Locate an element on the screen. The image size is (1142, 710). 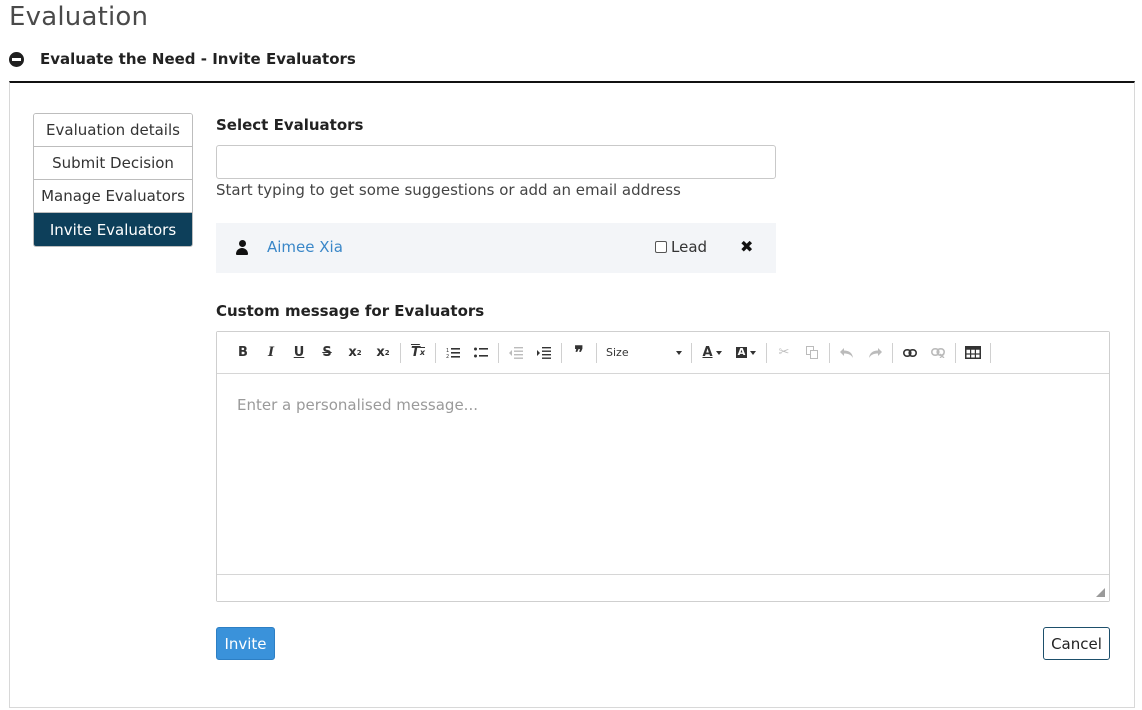
italic-icon: I is located at coordinates (271, 353).